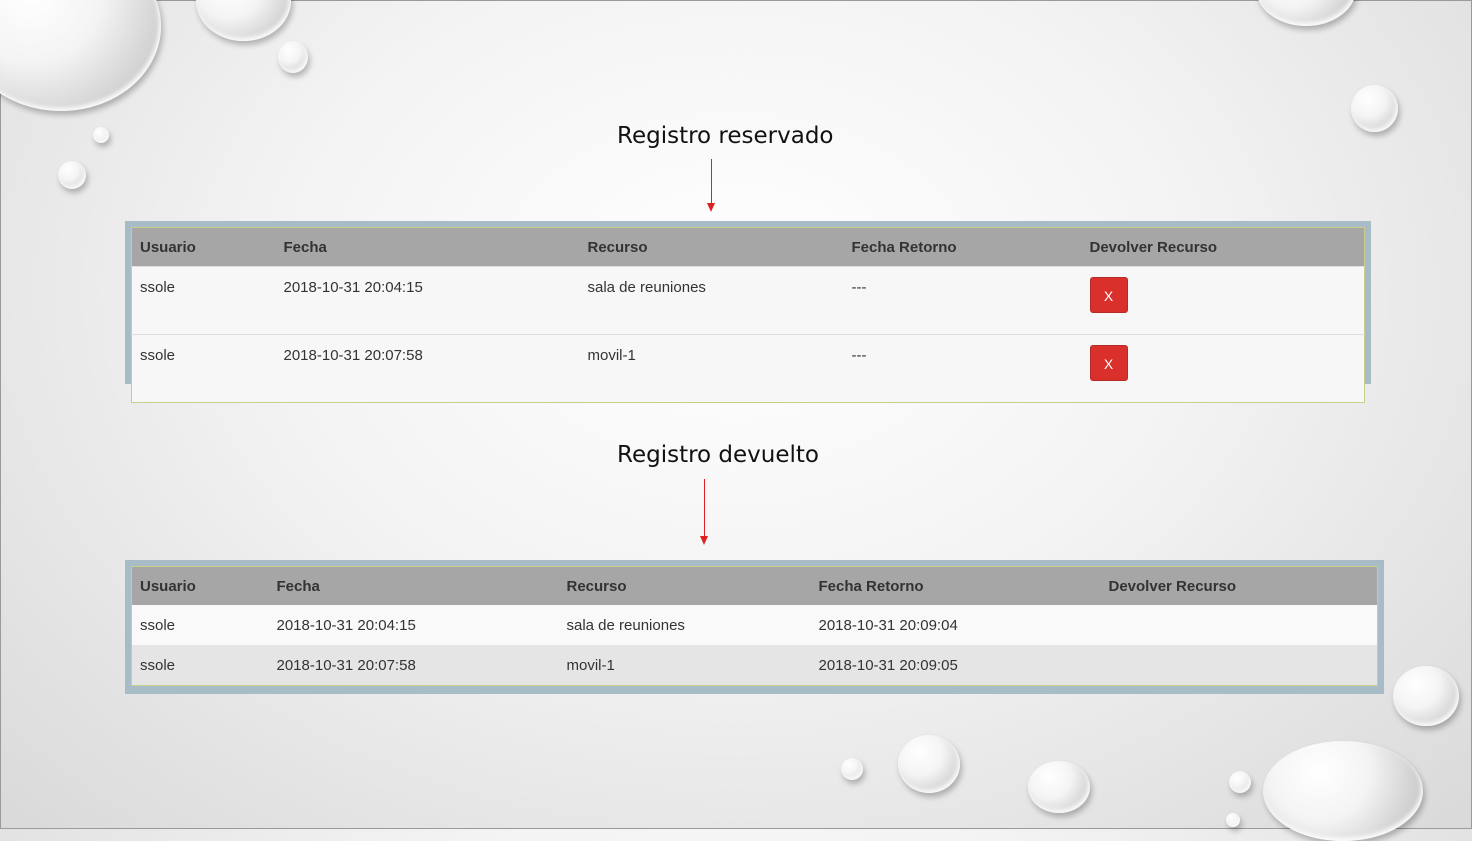 The height and width of the screenshot is (841, 1472). Describe the element at coordinates (955, 665) in the screenshot. I see `cell-fecha-retorno: 2018-10-31 20:09:05` at that location.